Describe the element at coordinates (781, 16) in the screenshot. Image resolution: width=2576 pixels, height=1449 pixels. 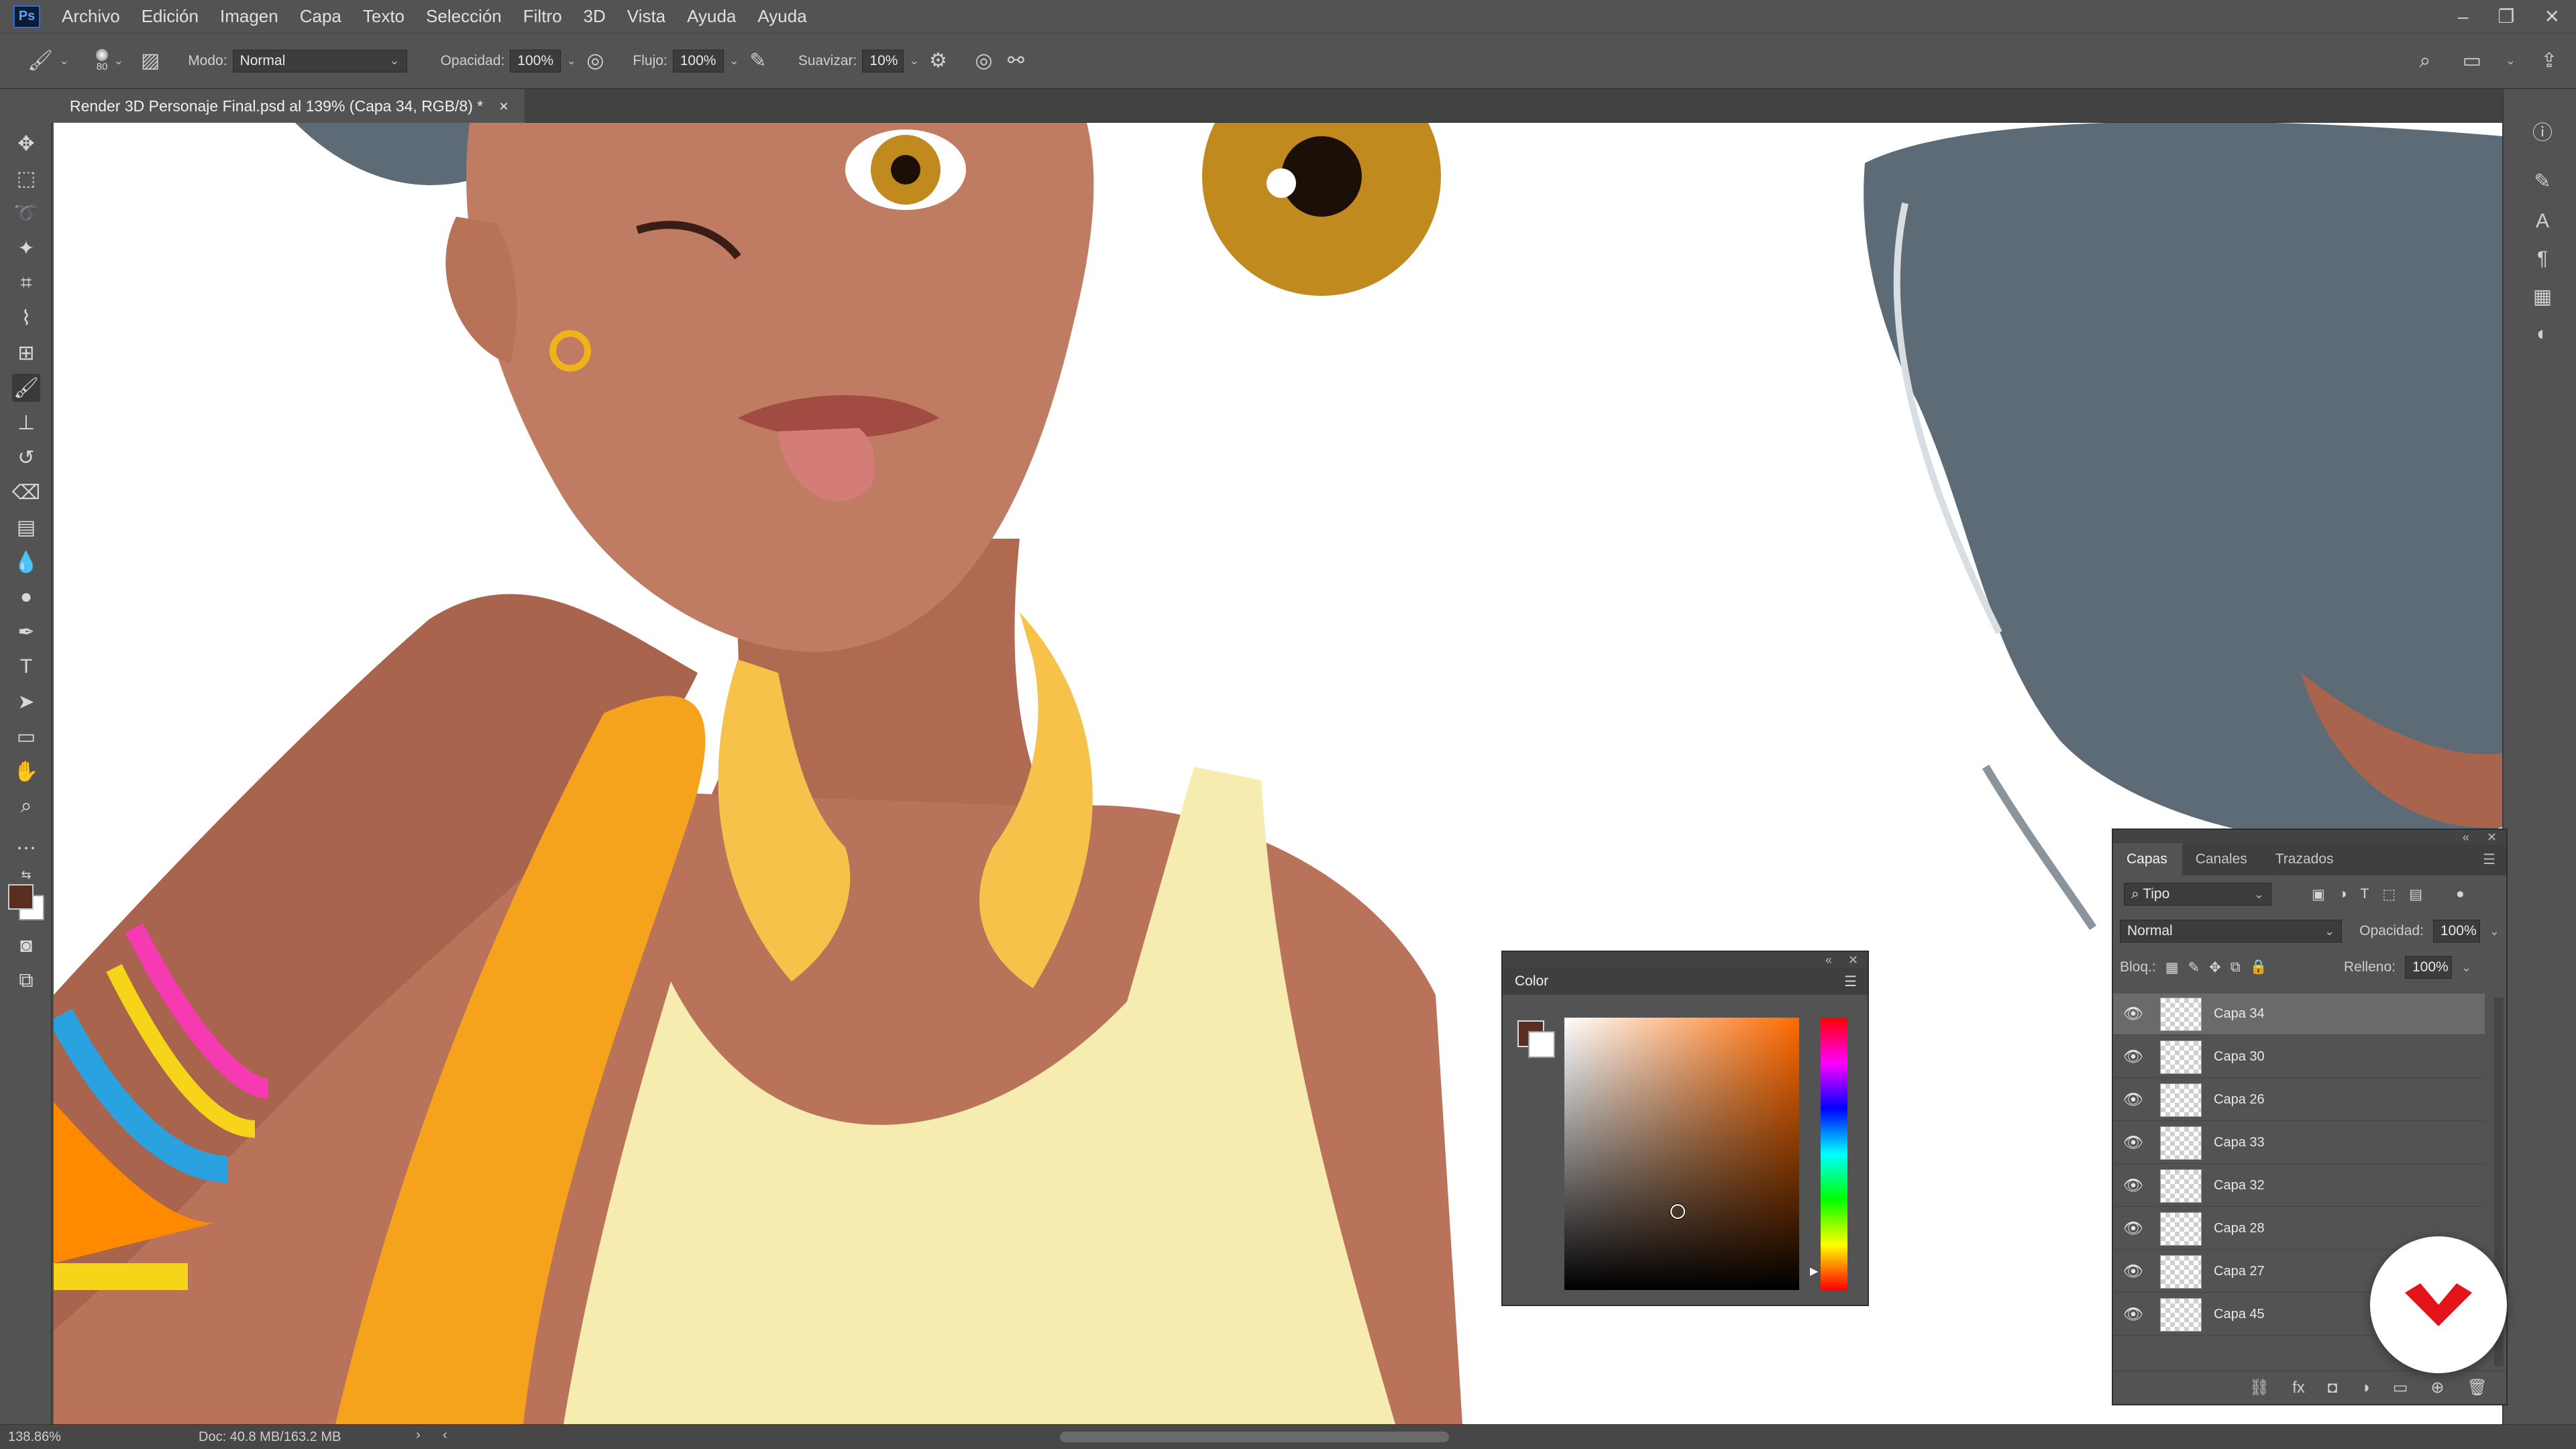
I see `menu-ayuda: Ayuda` at that location.